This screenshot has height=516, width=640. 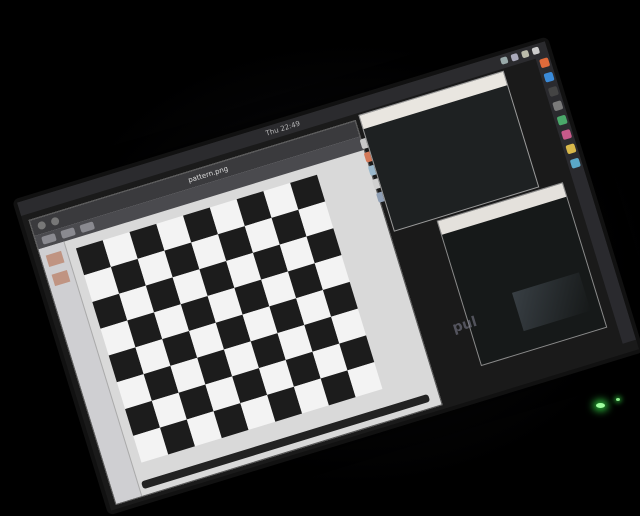 I want to click on zoom-button, so click(x=87, y=227).